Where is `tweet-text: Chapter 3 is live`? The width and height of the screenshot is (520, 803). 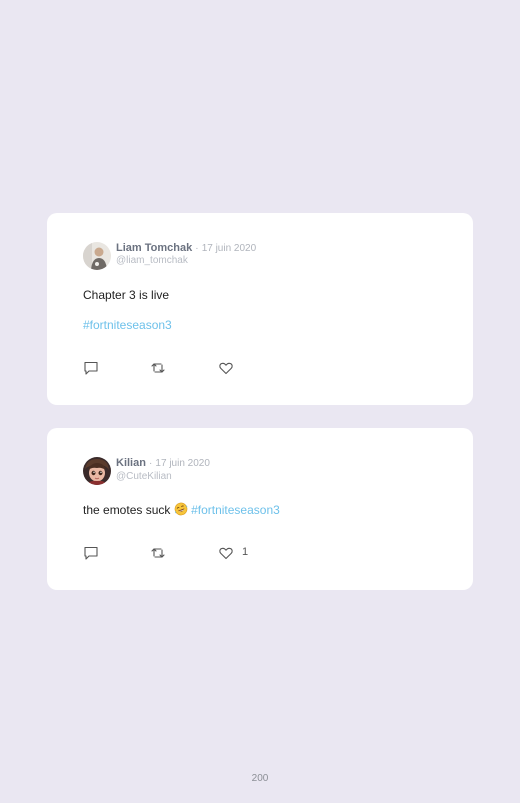 tweet-text: Chapter 3 is live is located at coordinates (126, 295).